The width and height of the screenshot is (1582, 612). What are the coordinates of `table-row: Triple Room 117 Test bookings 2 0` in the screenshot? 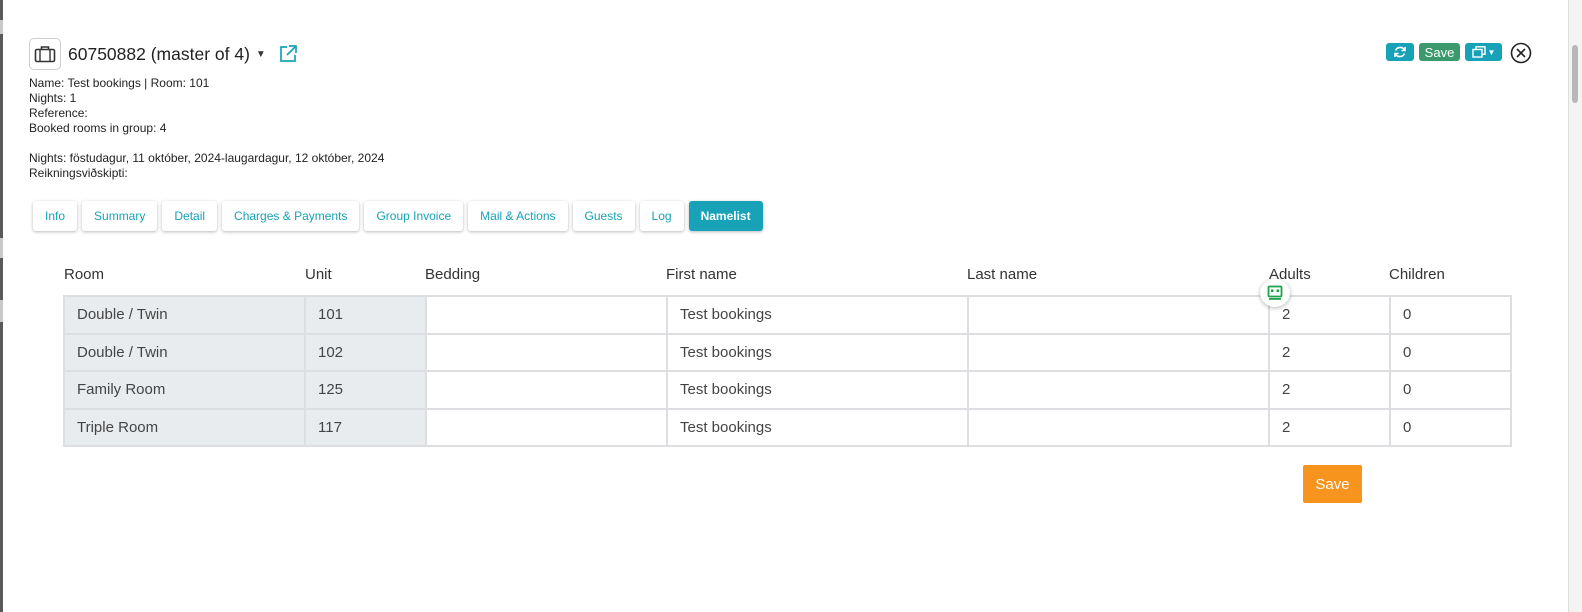 It's located at (787, 427).